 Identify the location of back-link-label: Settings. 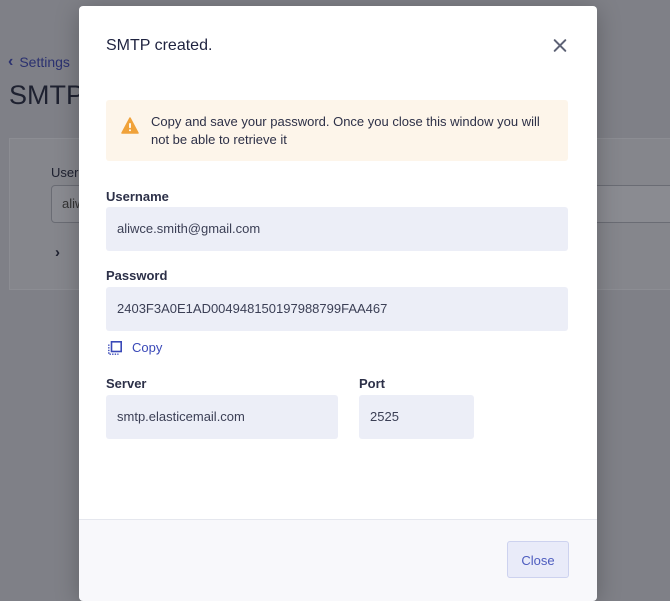
(44, 62).